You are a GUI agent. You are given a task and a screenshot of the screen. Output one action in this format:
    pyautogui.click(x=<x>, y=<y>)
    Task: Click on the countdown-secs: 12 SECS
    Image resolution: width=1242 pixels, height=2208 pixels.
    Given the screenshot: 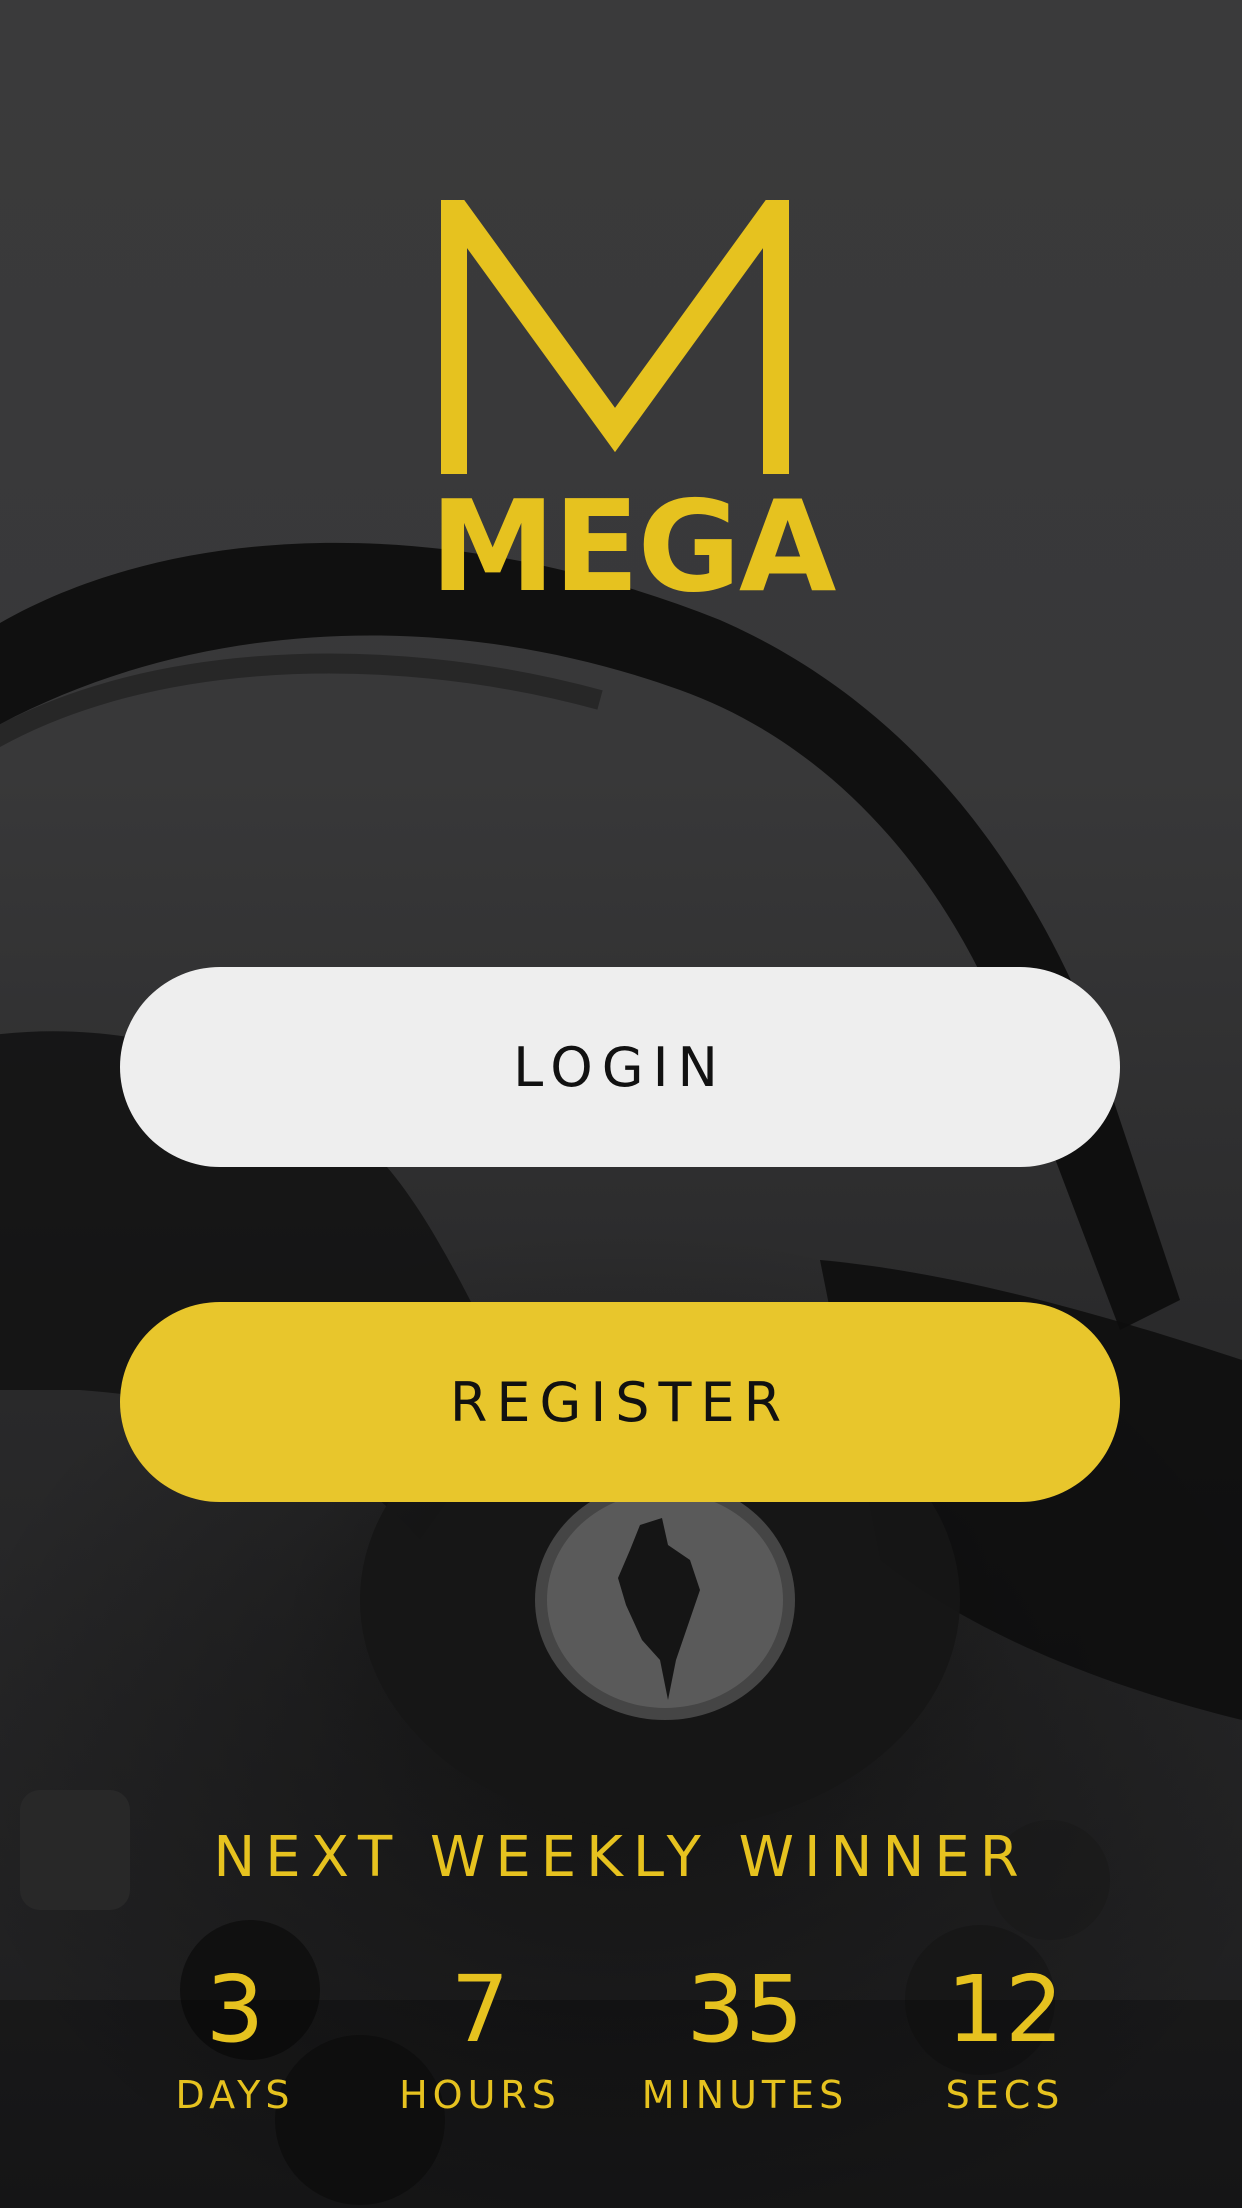 What is the action you would take?
    pyautogui.click(x=1005, y=2040)
    